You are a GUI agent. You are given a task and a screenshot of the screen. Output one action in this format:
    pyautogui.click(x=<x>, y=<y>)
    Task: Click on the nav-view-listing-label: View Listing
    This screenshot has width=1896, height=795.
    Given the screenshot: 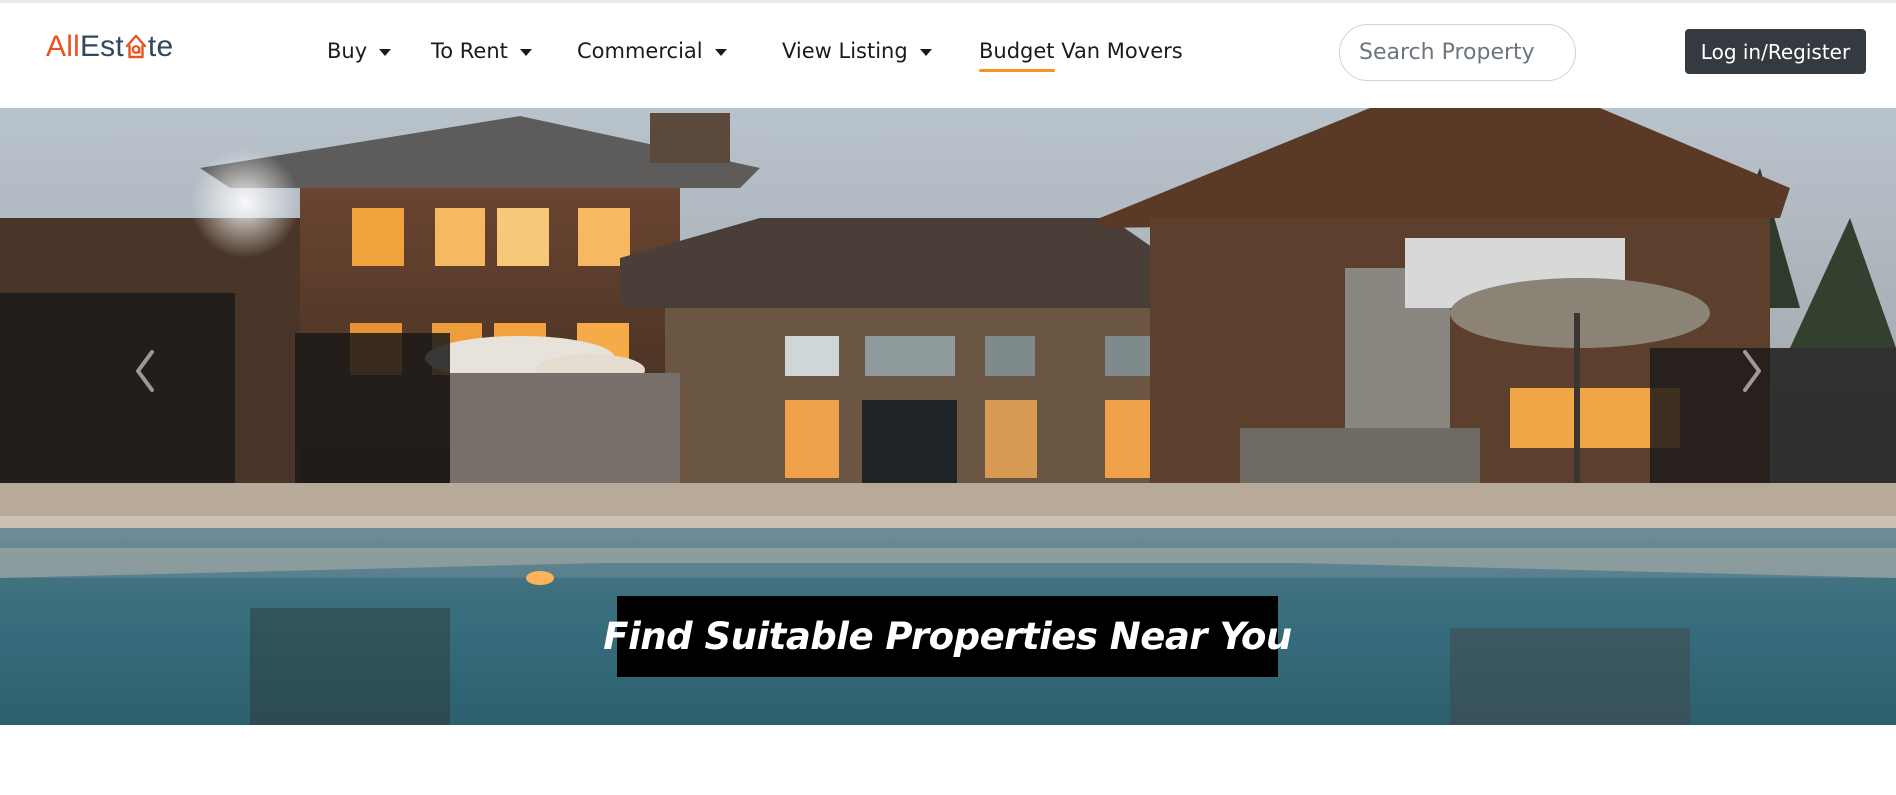 What is the action you would take?
    pyautogui.click(x=845, y=51)
    